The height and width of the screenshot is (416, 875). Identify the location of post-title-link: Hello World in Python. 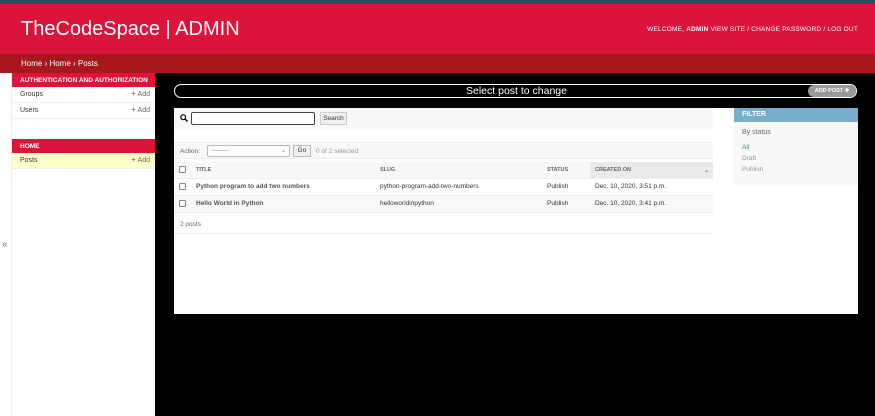
(283, 204).